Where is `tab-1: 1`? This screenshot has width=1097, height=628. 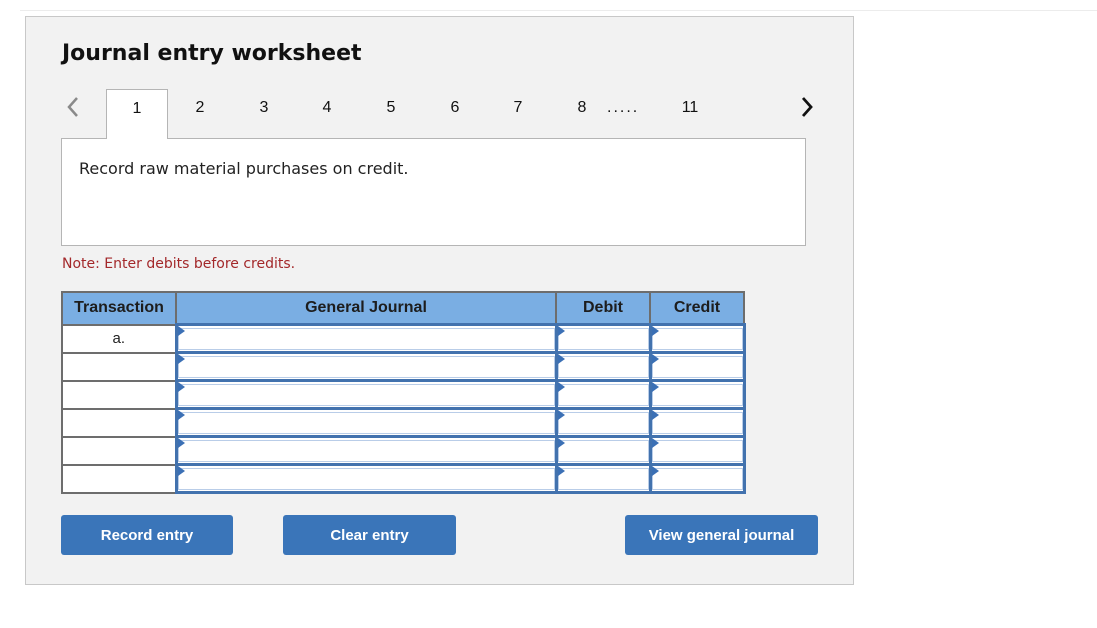
tab-1: 1 is located at coordinates (137, 114).